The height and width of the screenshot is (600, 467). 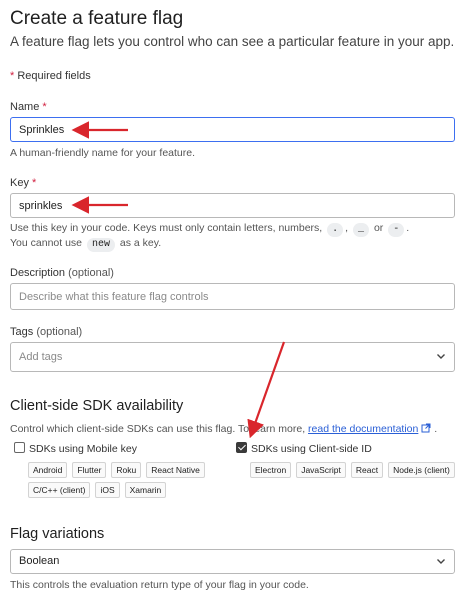 I want to click on allowed-char-dash: -, so click(x=396, y=230).